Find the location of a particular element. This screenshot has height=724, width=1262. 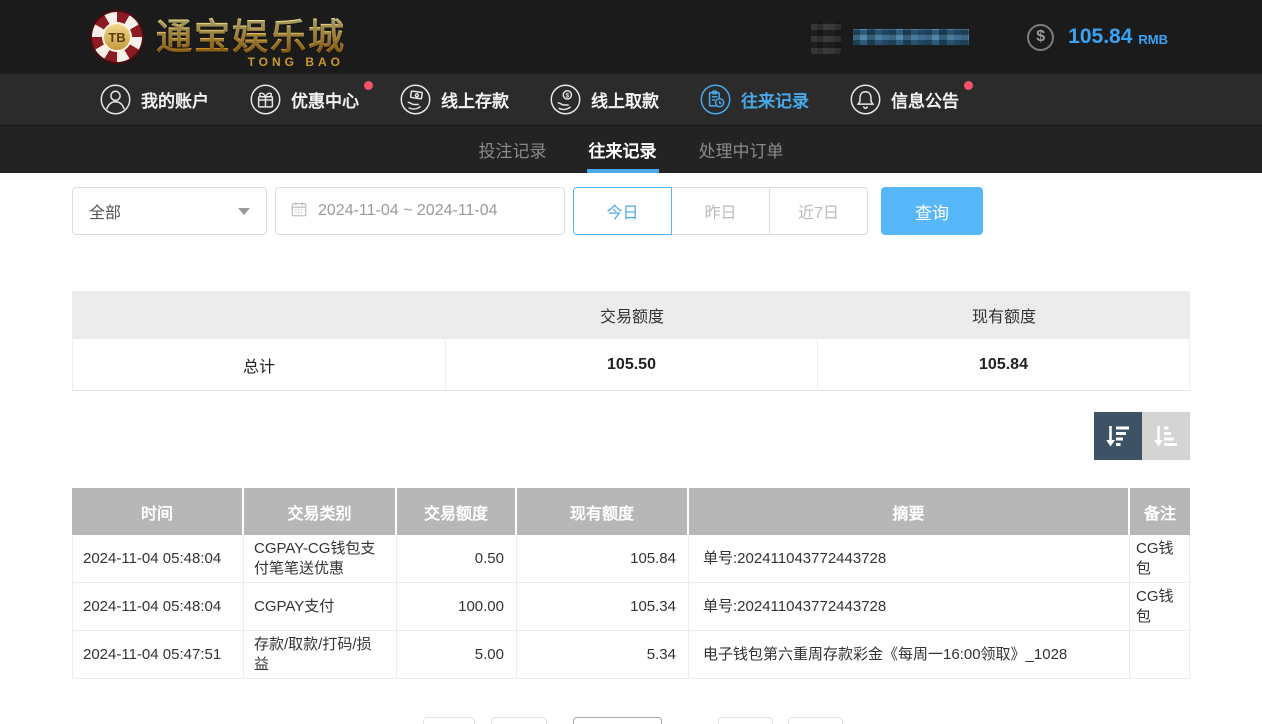

nav-item-announcements: 信息公告 is located at coordinates (911, 98).